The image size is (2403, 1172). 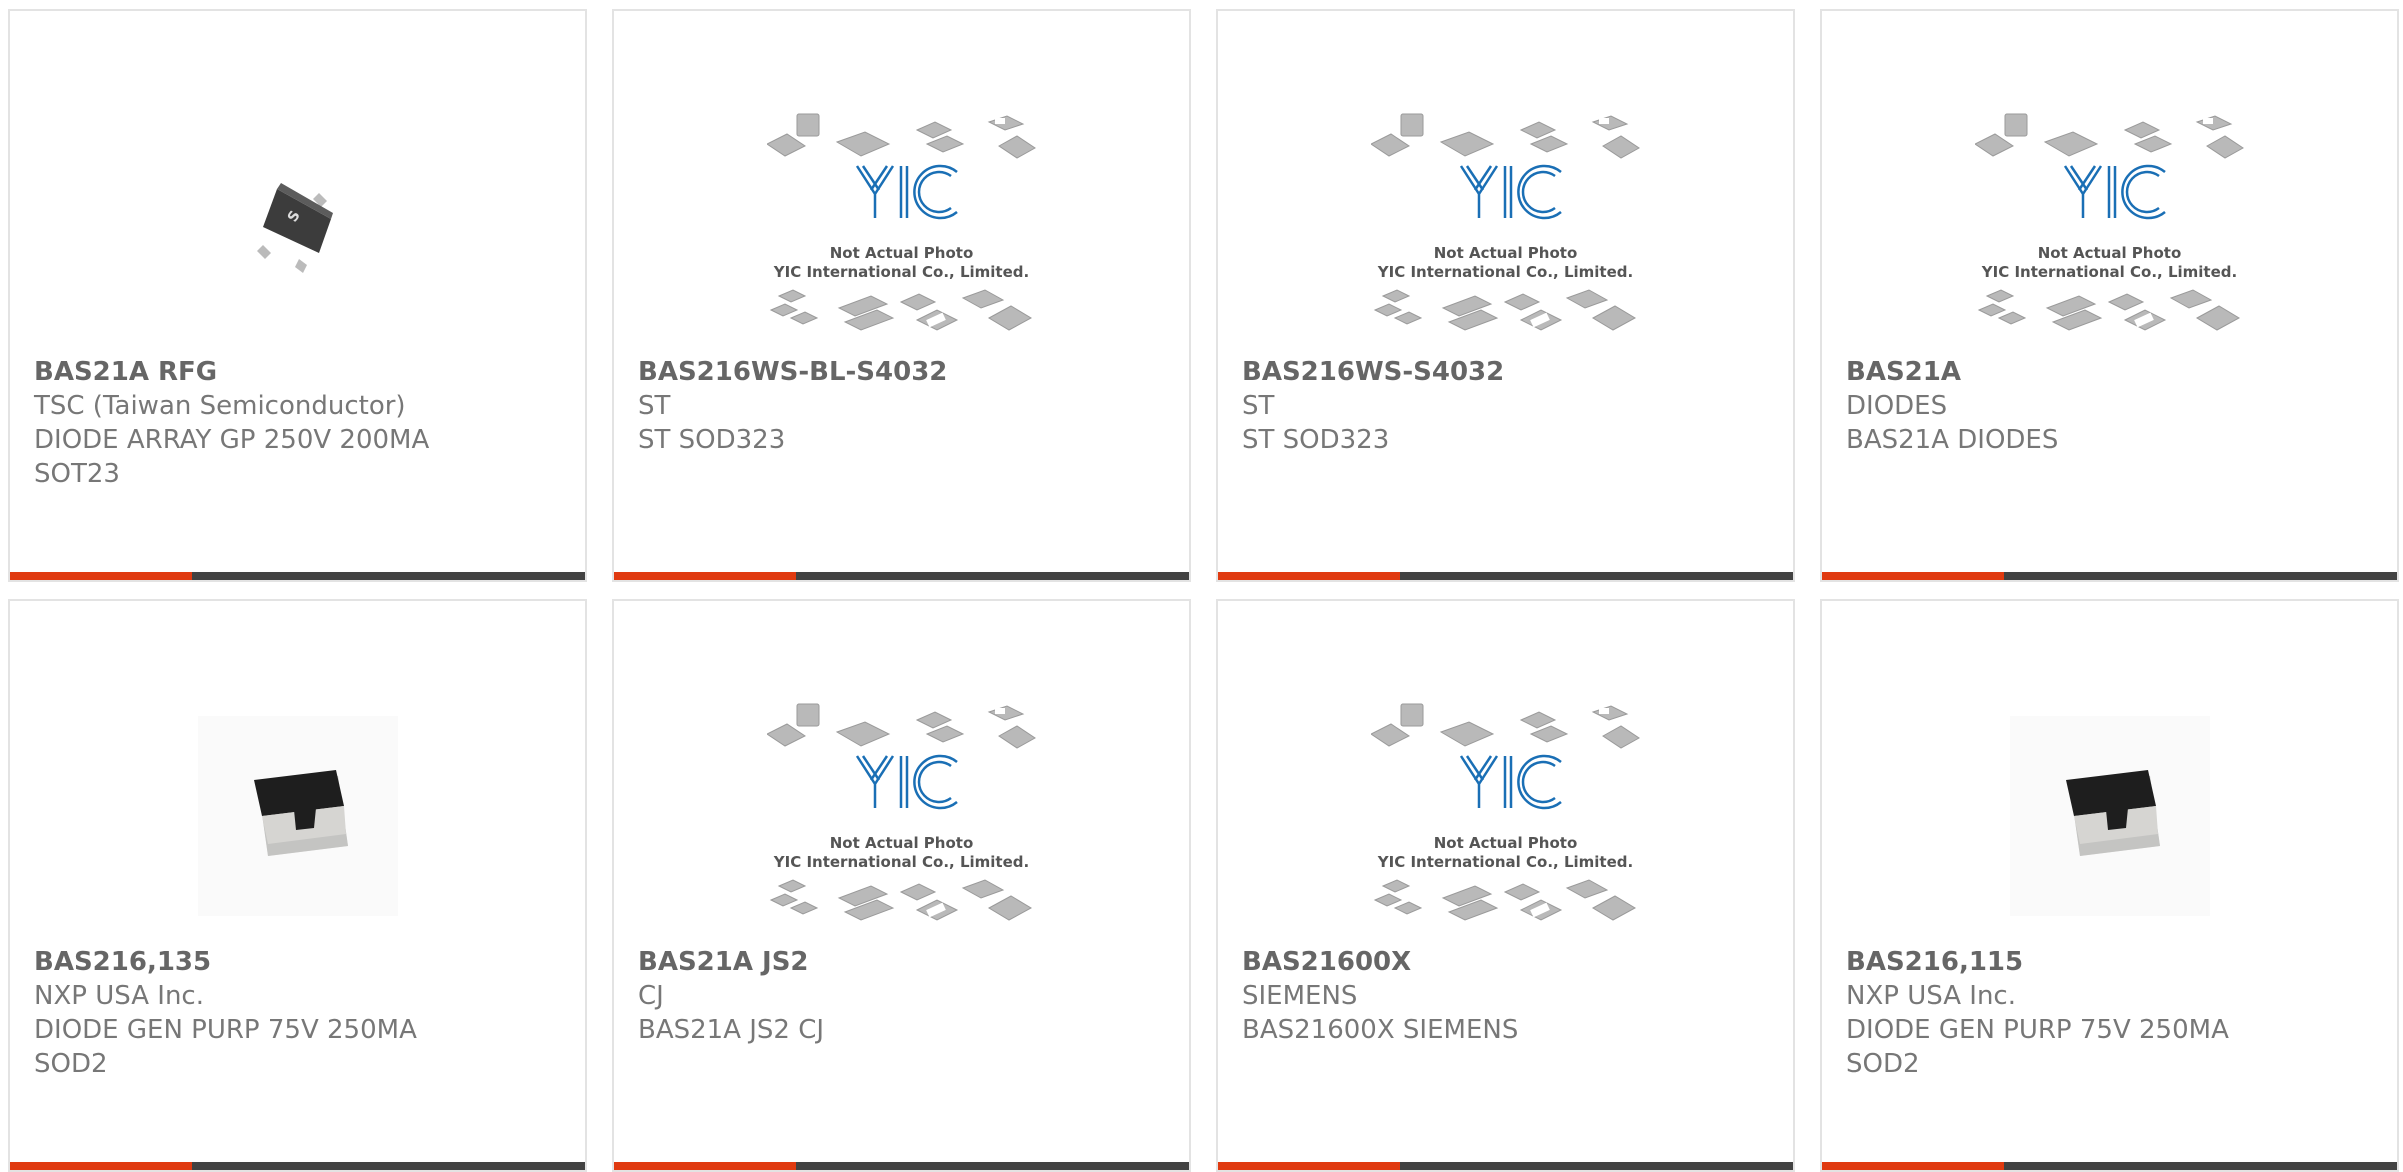 What do you see at coordinates (1952, 440) in the screenshot?
I see `description: BAS21A DIODES` at bounding box center [1952, 440].